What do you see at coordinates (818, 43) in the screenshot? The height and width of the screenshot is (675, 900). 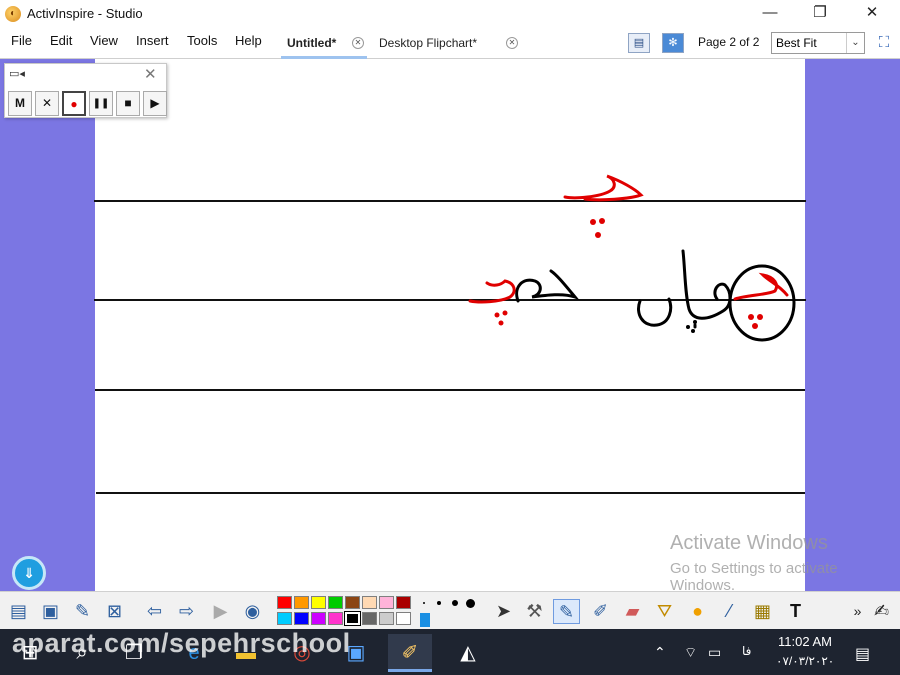 I see `zoom-select: Best Fit ⌄` at bounding box center [818, 43].